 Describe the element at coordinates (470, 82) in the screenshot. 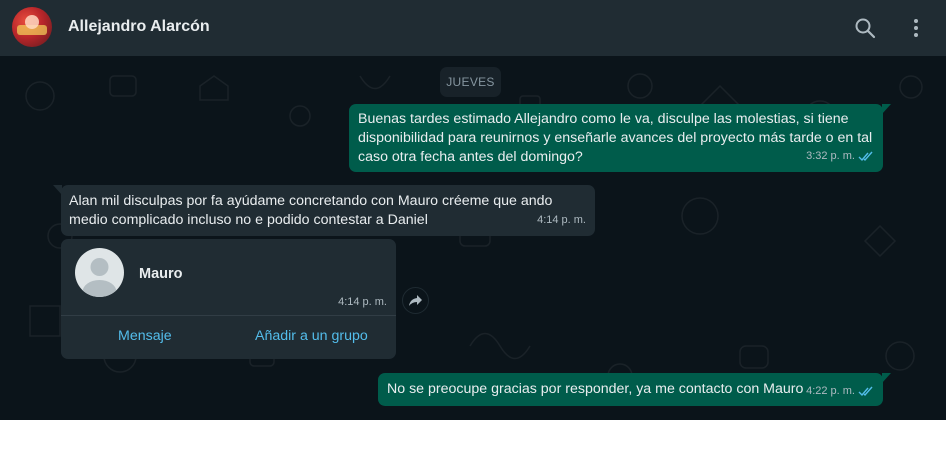

I see `date-separator: JUEVES` at that location.